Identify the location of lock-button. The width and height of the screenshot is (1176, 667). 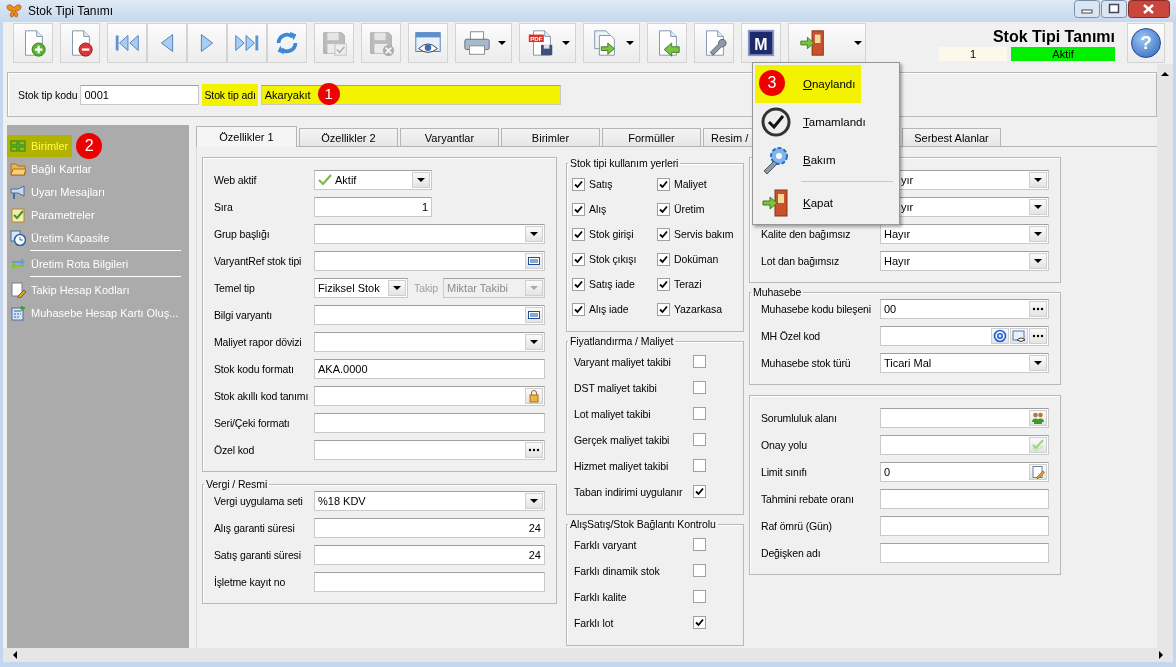
(534, 396).